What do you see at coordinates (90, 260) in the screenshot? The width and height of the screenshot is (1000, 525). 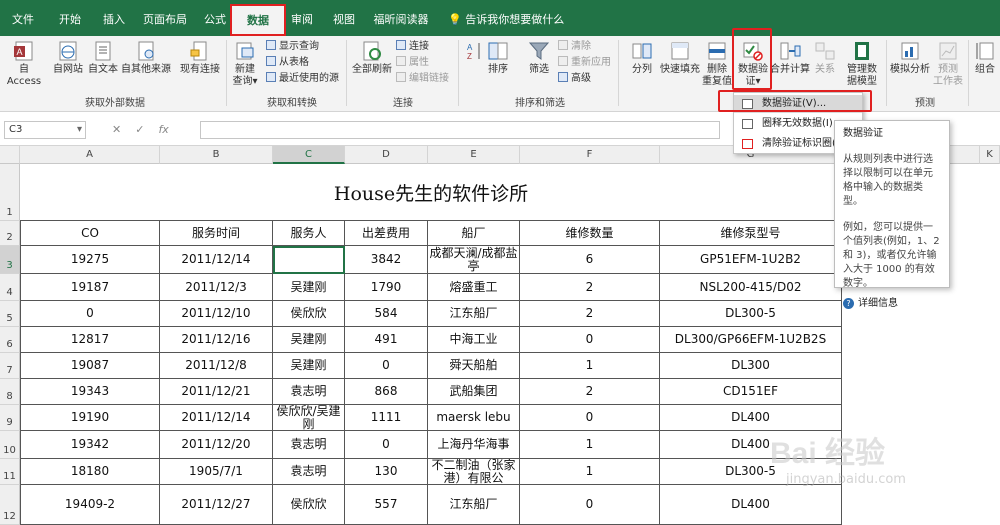 I see `table-cell: 19275` at bounding box center [90, 260].